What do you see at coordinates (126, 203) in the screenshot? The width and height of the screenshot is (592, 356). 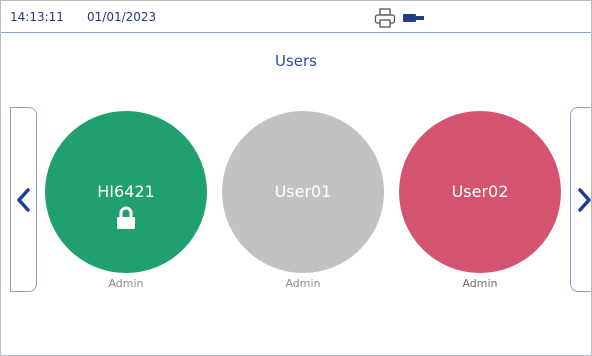 I see `user-tile-hi6421: HI6421 Admin` at bounding box center [126, 203].